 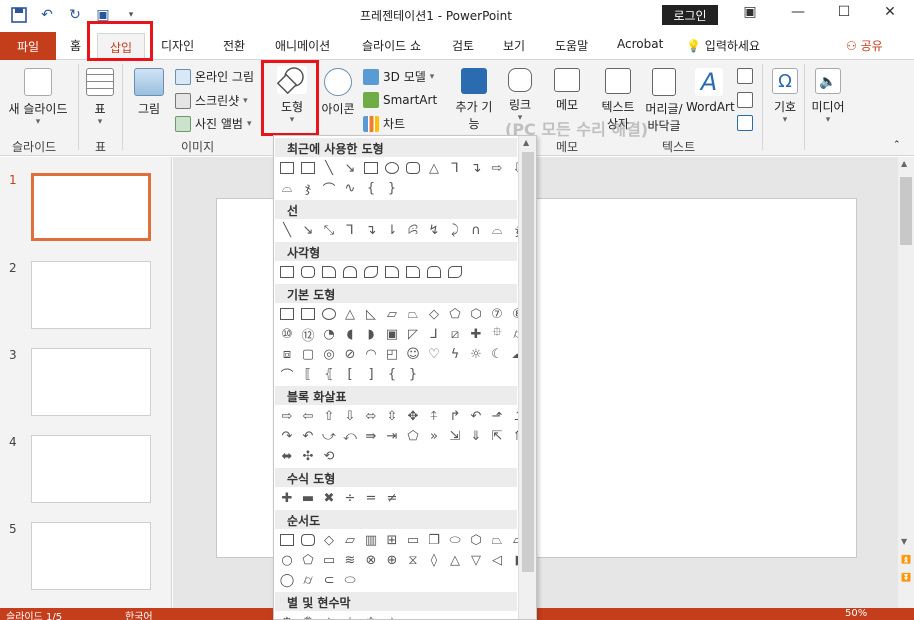 I want to click on round-same-side-shape-icon, so click(x=434, y=272).